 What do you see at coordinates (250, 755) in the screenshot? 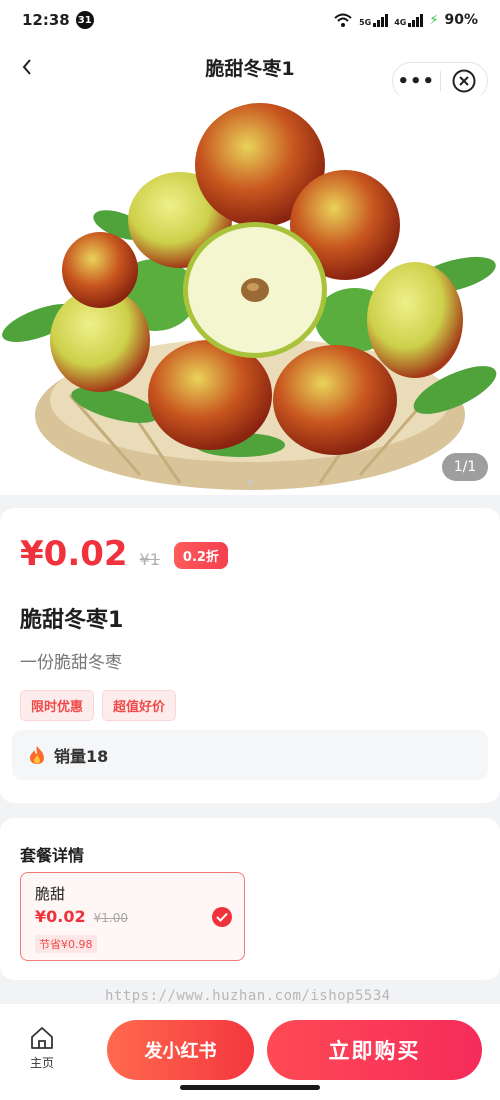
I see `sales-count-box: 销量18` at bounding box center [250, 755].